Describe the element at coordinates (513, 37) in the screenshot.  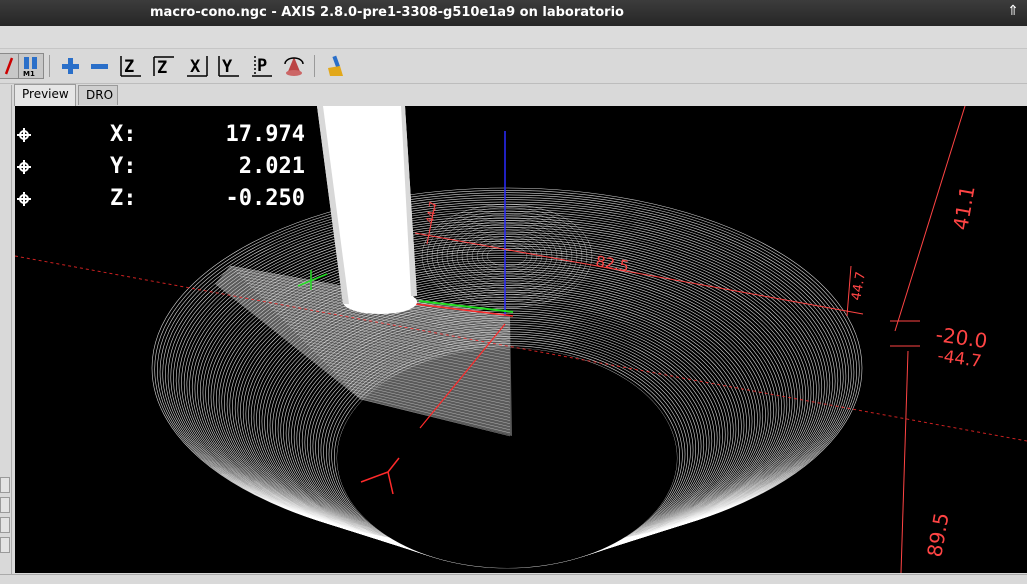
I see `menu-bar` at that location.